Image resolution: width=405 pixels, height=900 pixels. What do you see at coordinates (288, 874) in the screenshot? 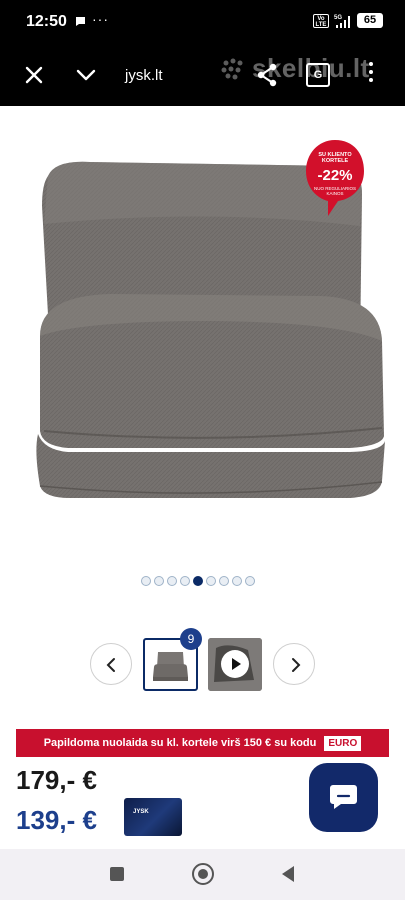
I see `back-icon` at bounding box center [288, 874].